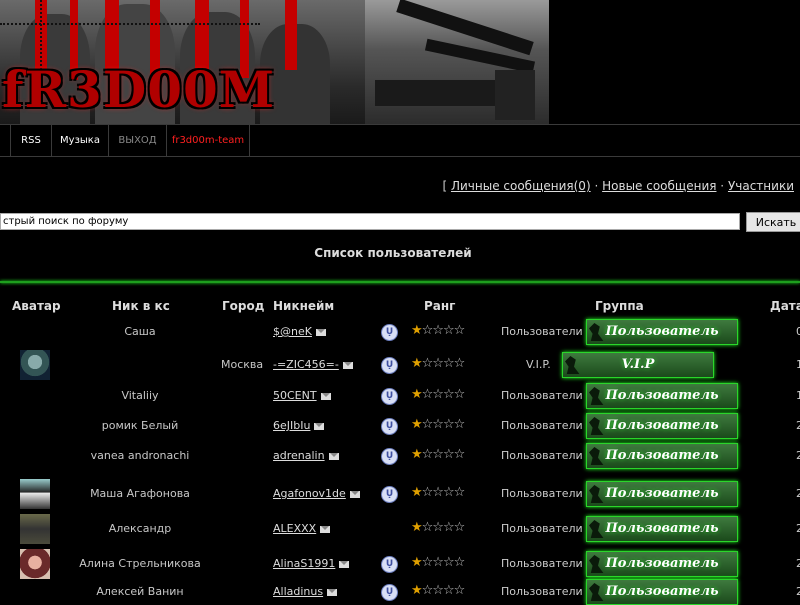  Describe the element at coordinates (298, 591) in the screenshot. I see `profile-link: Alladinus` at that location.